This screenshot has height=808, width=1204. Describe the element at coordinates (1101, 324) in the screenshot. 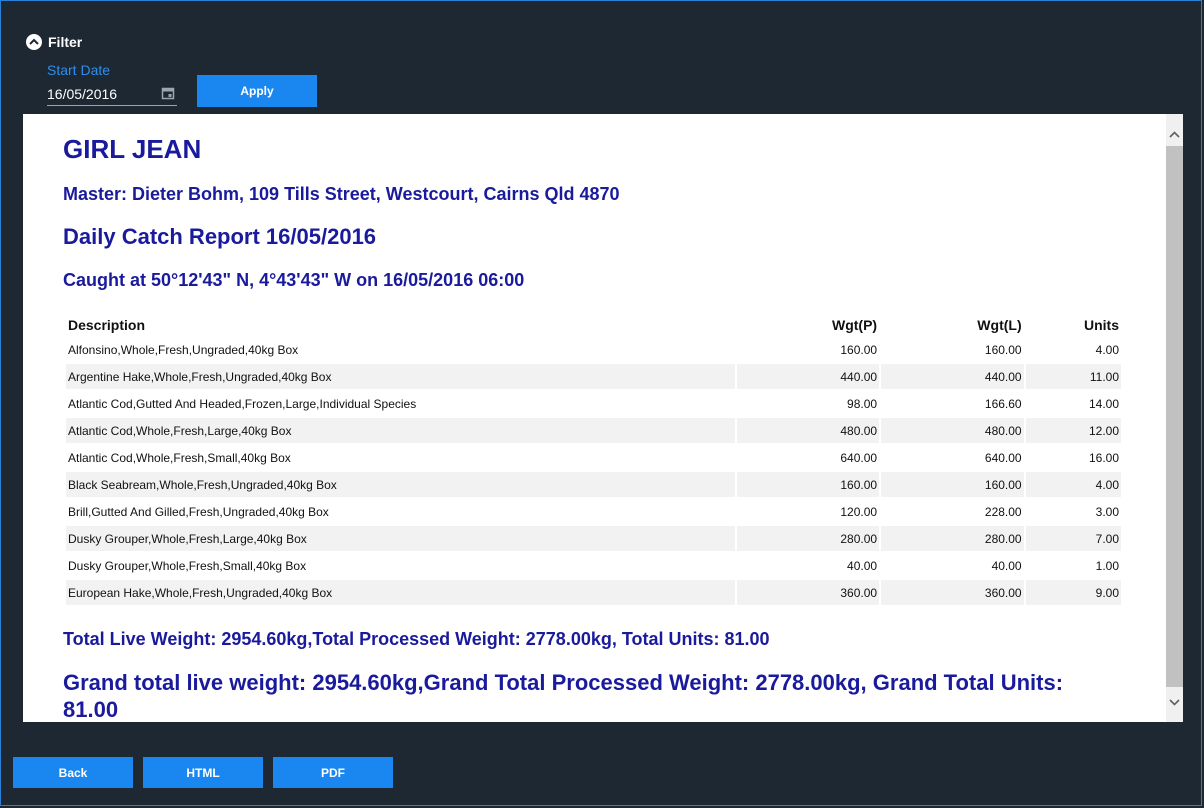

I see `column-header-units: Units` at that location.